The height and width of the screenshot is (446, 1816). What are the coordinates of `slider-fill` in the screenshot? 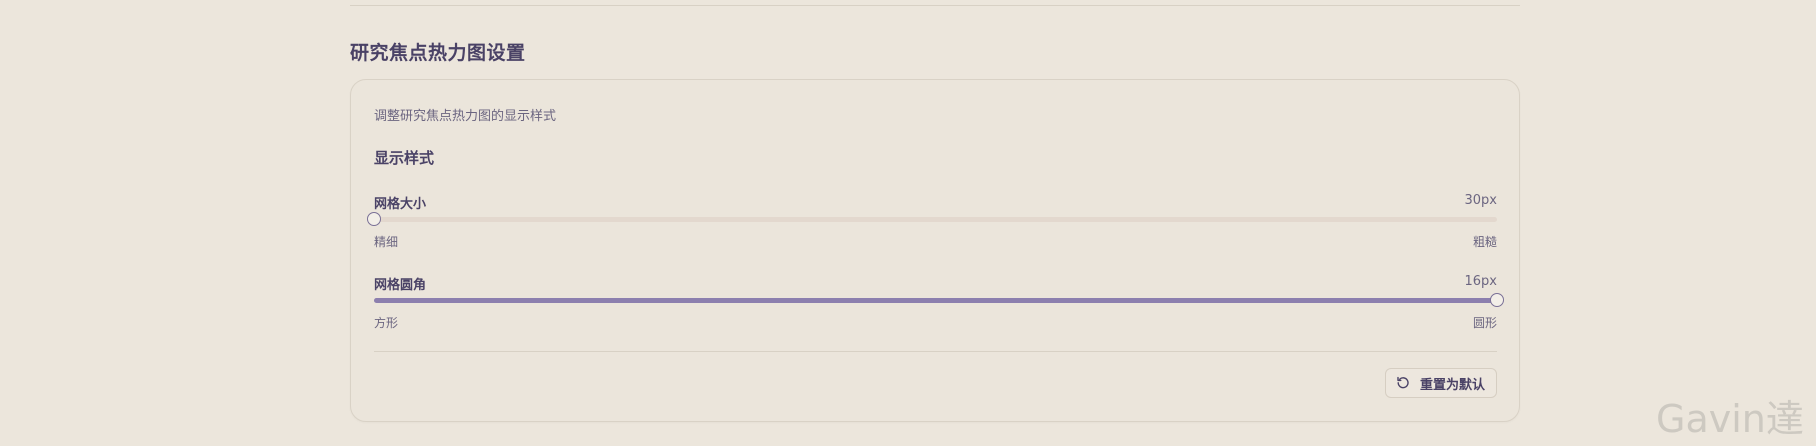 It's located at (935, 300).